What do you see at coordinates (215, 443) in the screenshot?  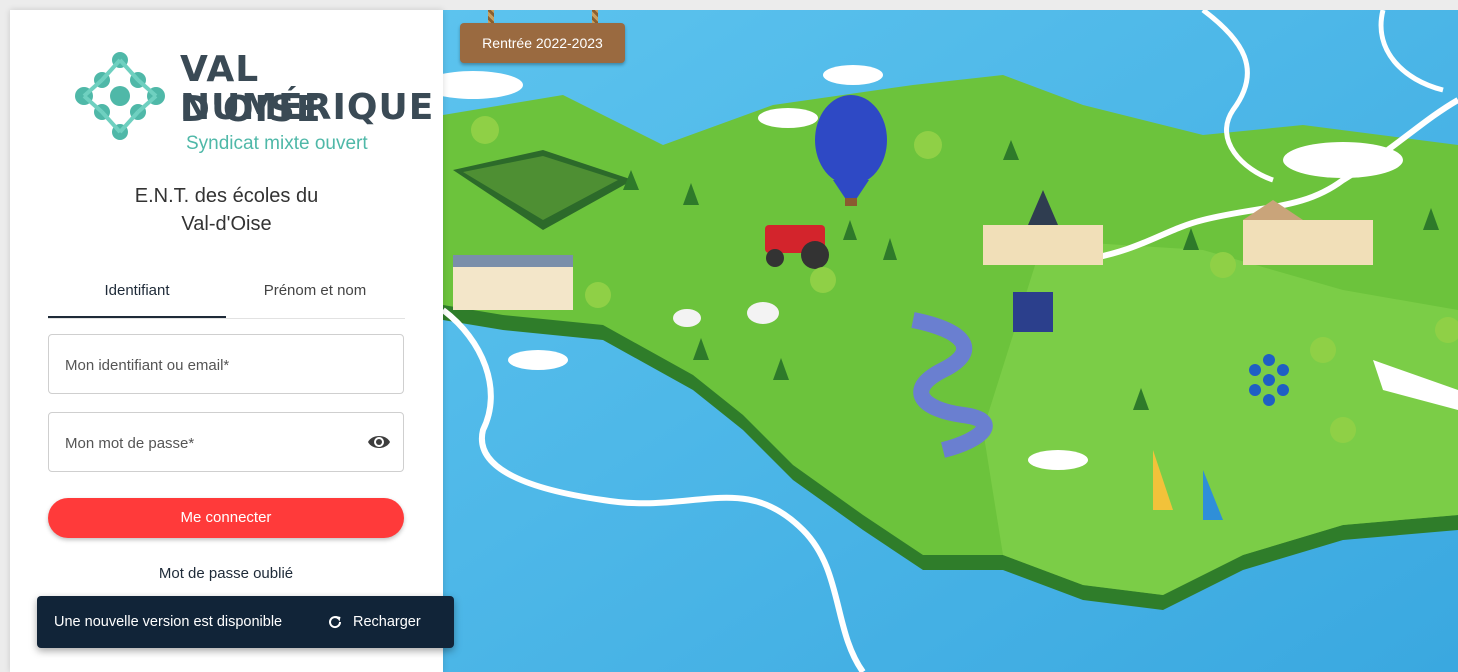 I see `password-input` at bounding box center [215, 443].